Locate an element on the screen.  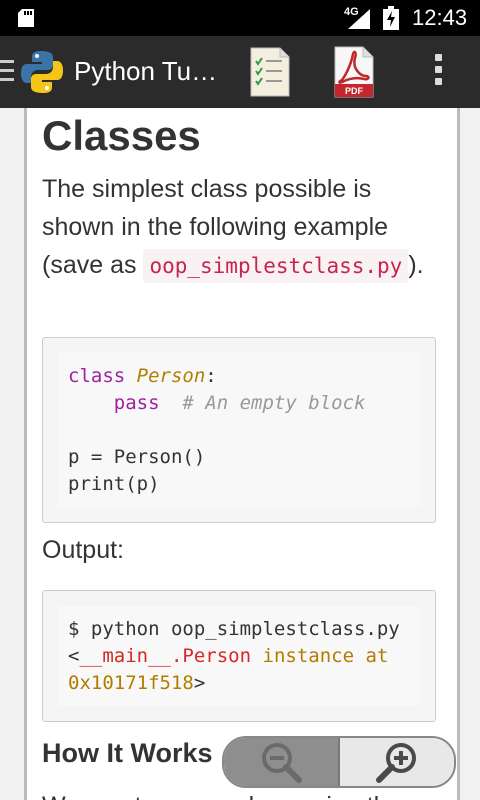
zoom-out-button is located at coordinates (282, 762).